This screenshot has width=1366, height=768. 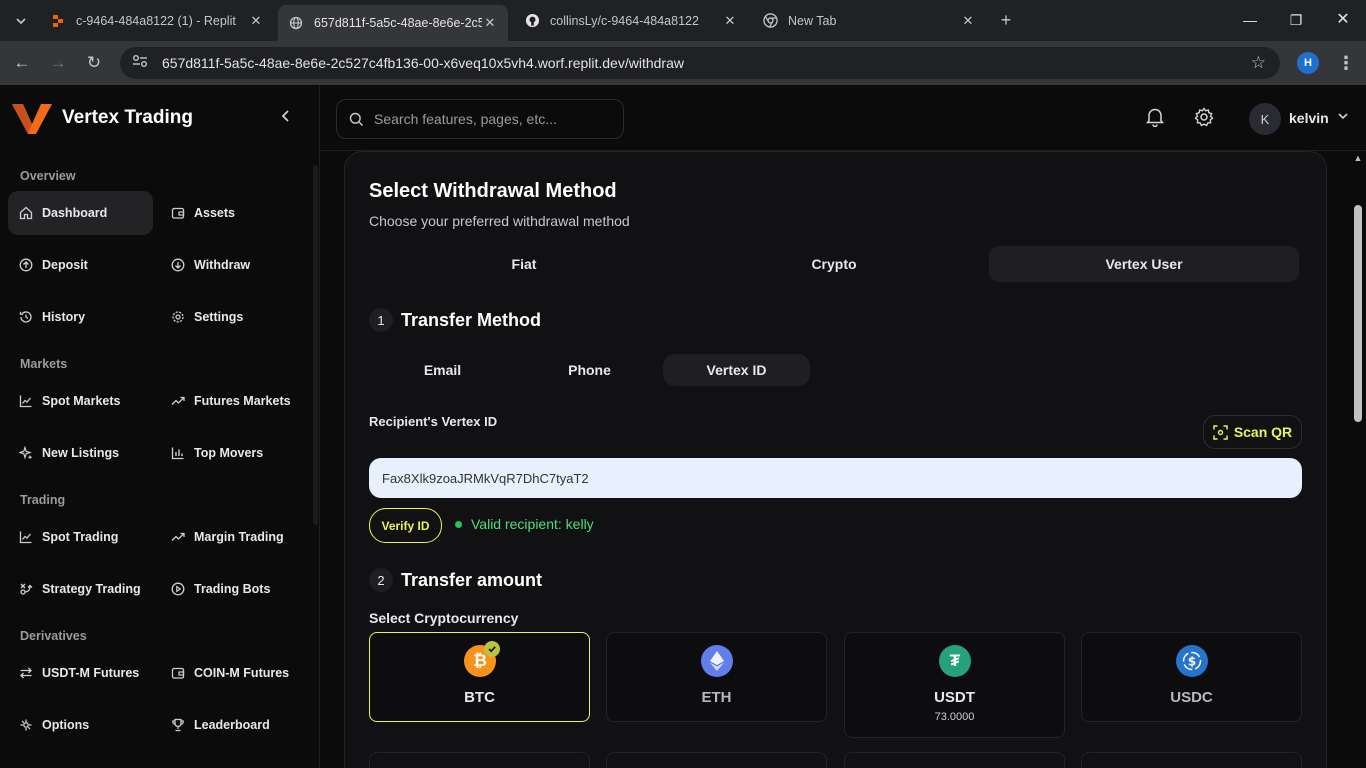 I want to click on verify-id-button: Verify ID, so click(x=405, y=525).